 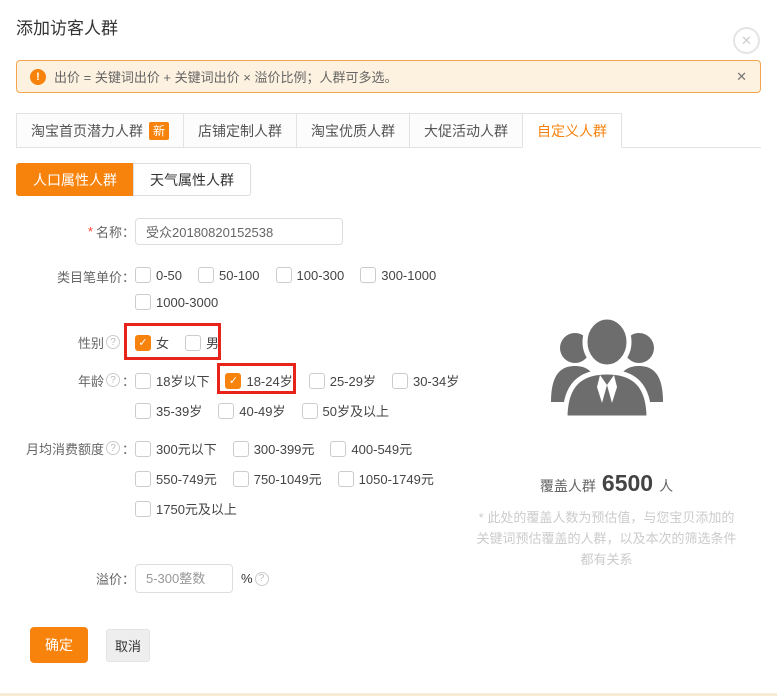 I want to click on tab-label: 自定义人群, so click(x=572, y=130).